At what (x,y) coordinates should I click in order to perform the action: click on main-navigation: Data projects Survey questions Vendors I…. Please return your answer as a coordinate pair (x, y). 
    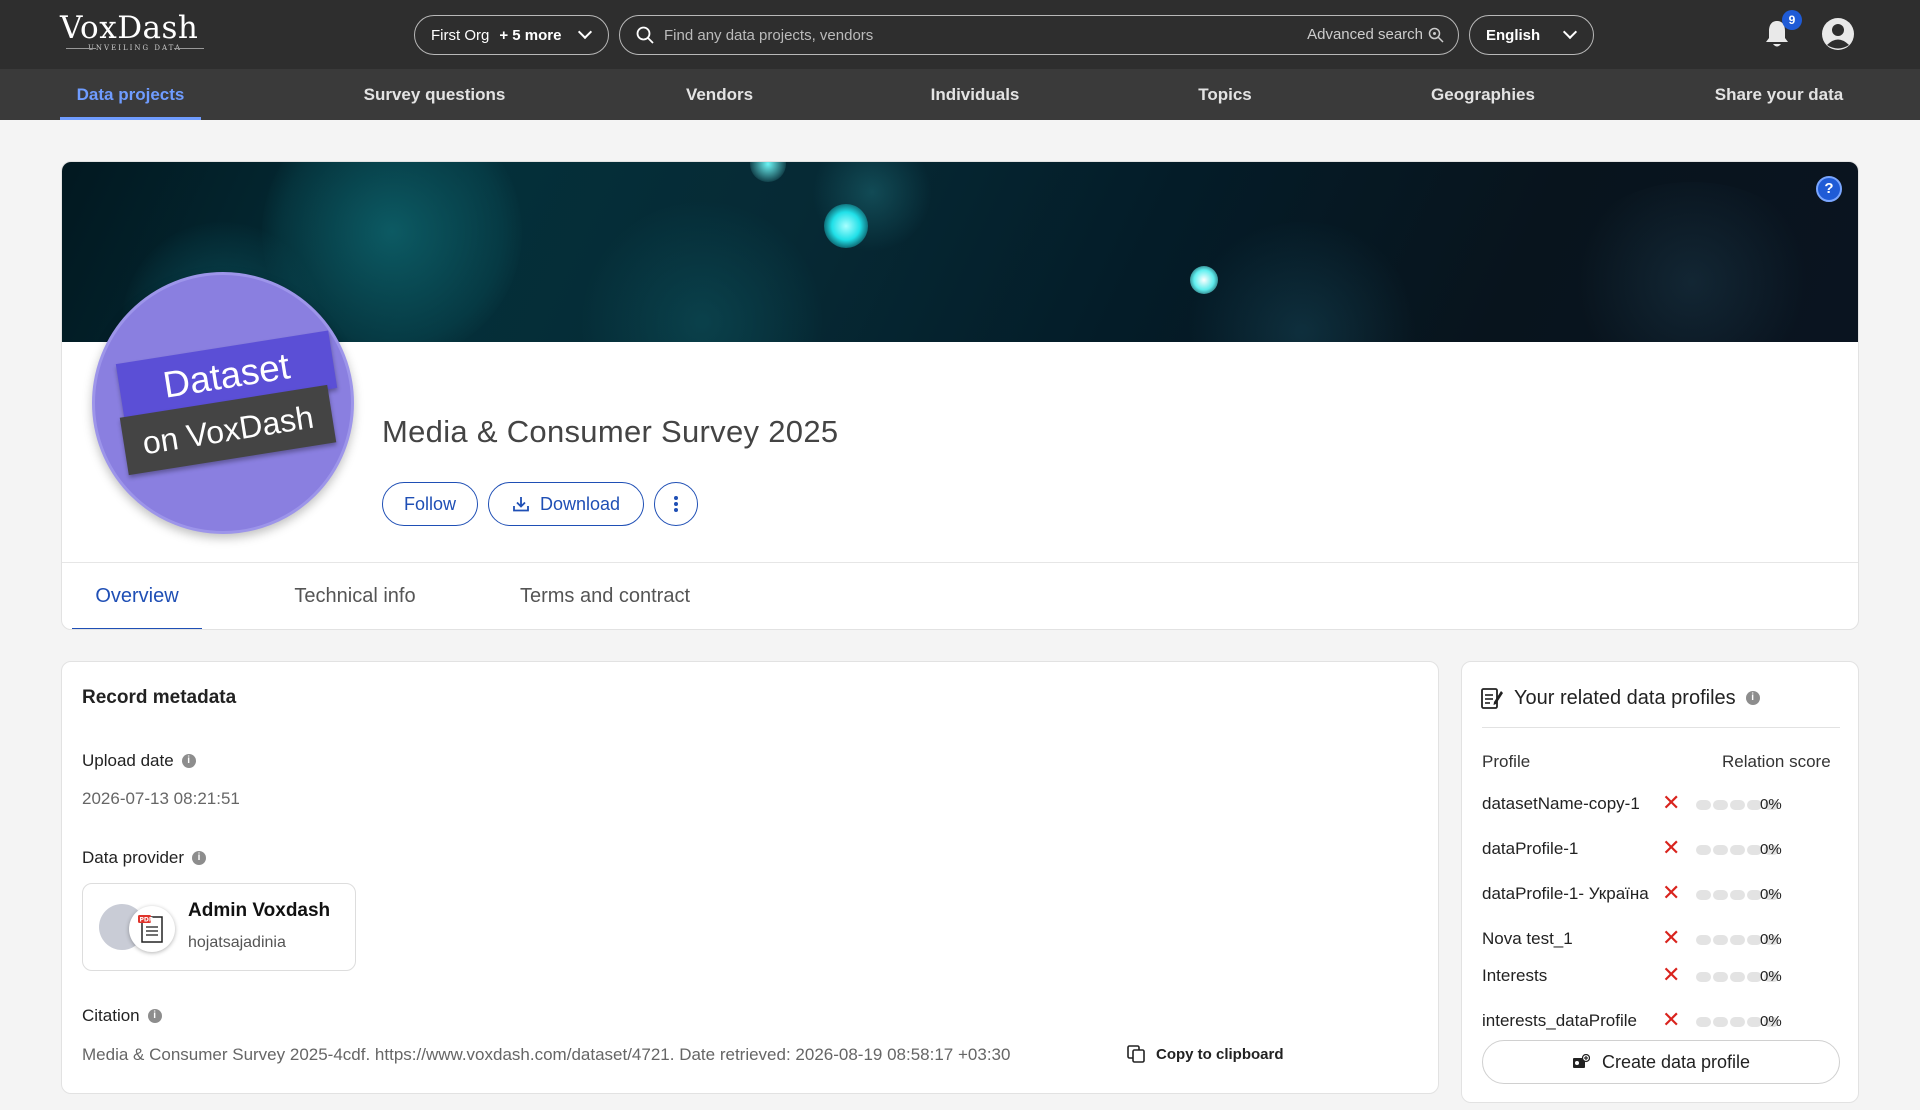
    Looking at the image, I should click on (960, 94).